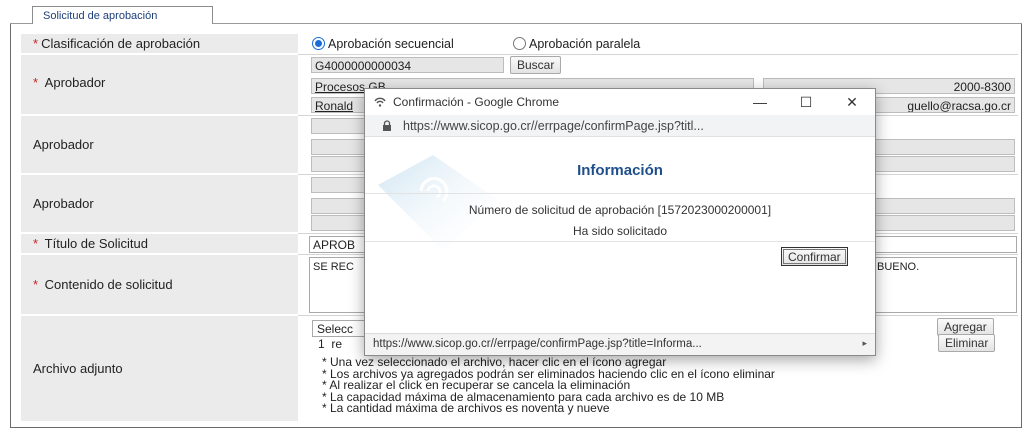 The width and height of the screenshot is (1024, 430). What do you see at coordinates (333, 267) in the screenshot?
I see `contenido-text-start: SE REC` at bounding box center [333, 267].